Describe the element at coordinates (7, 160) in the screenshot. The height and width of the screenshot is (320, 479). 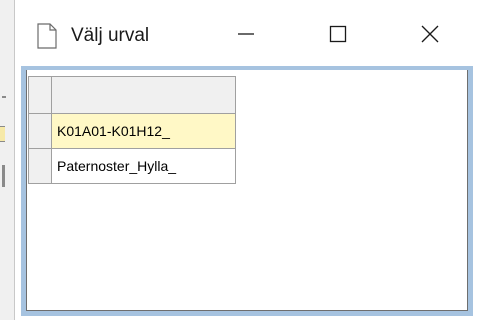
I see `background-window-edge` at that location.